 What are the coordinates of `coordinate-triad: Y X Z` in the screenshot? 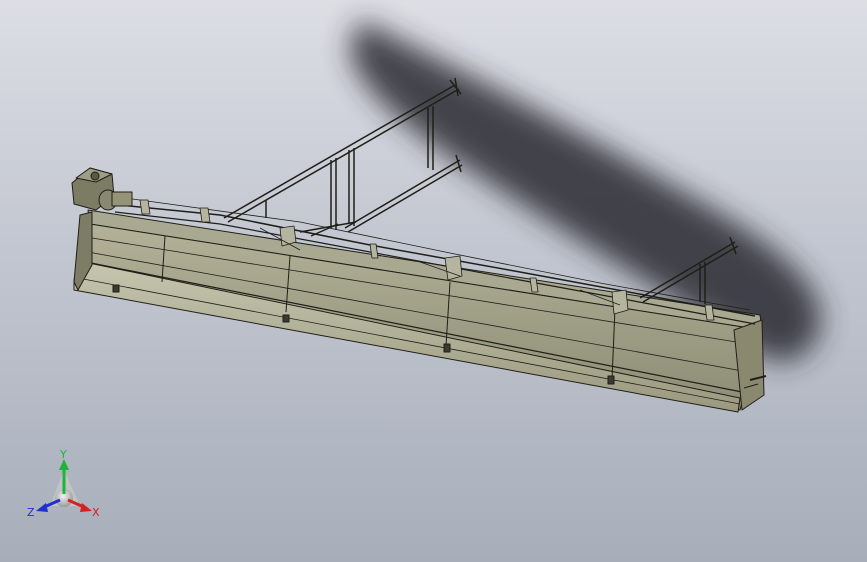 It's located at (63, 483).